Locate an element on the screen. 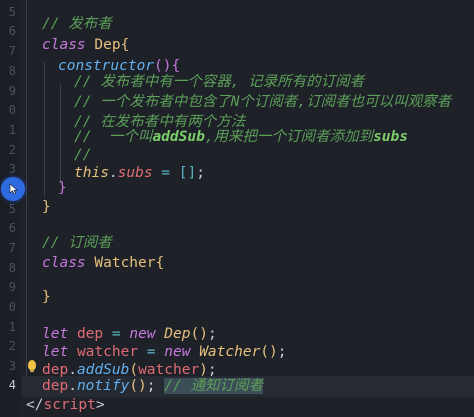 This screenshot has width=474, height=417. comment: // 发布者中有一个容器, 记录所有的订阅者 is located at coordinates (219, 82).